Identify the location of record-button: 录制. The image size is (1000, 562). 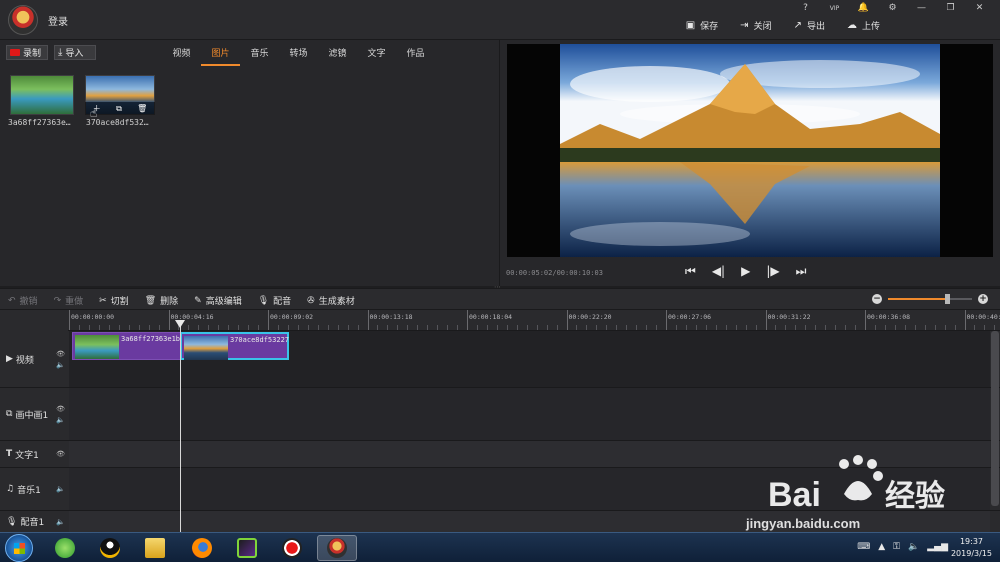
(27, 52).